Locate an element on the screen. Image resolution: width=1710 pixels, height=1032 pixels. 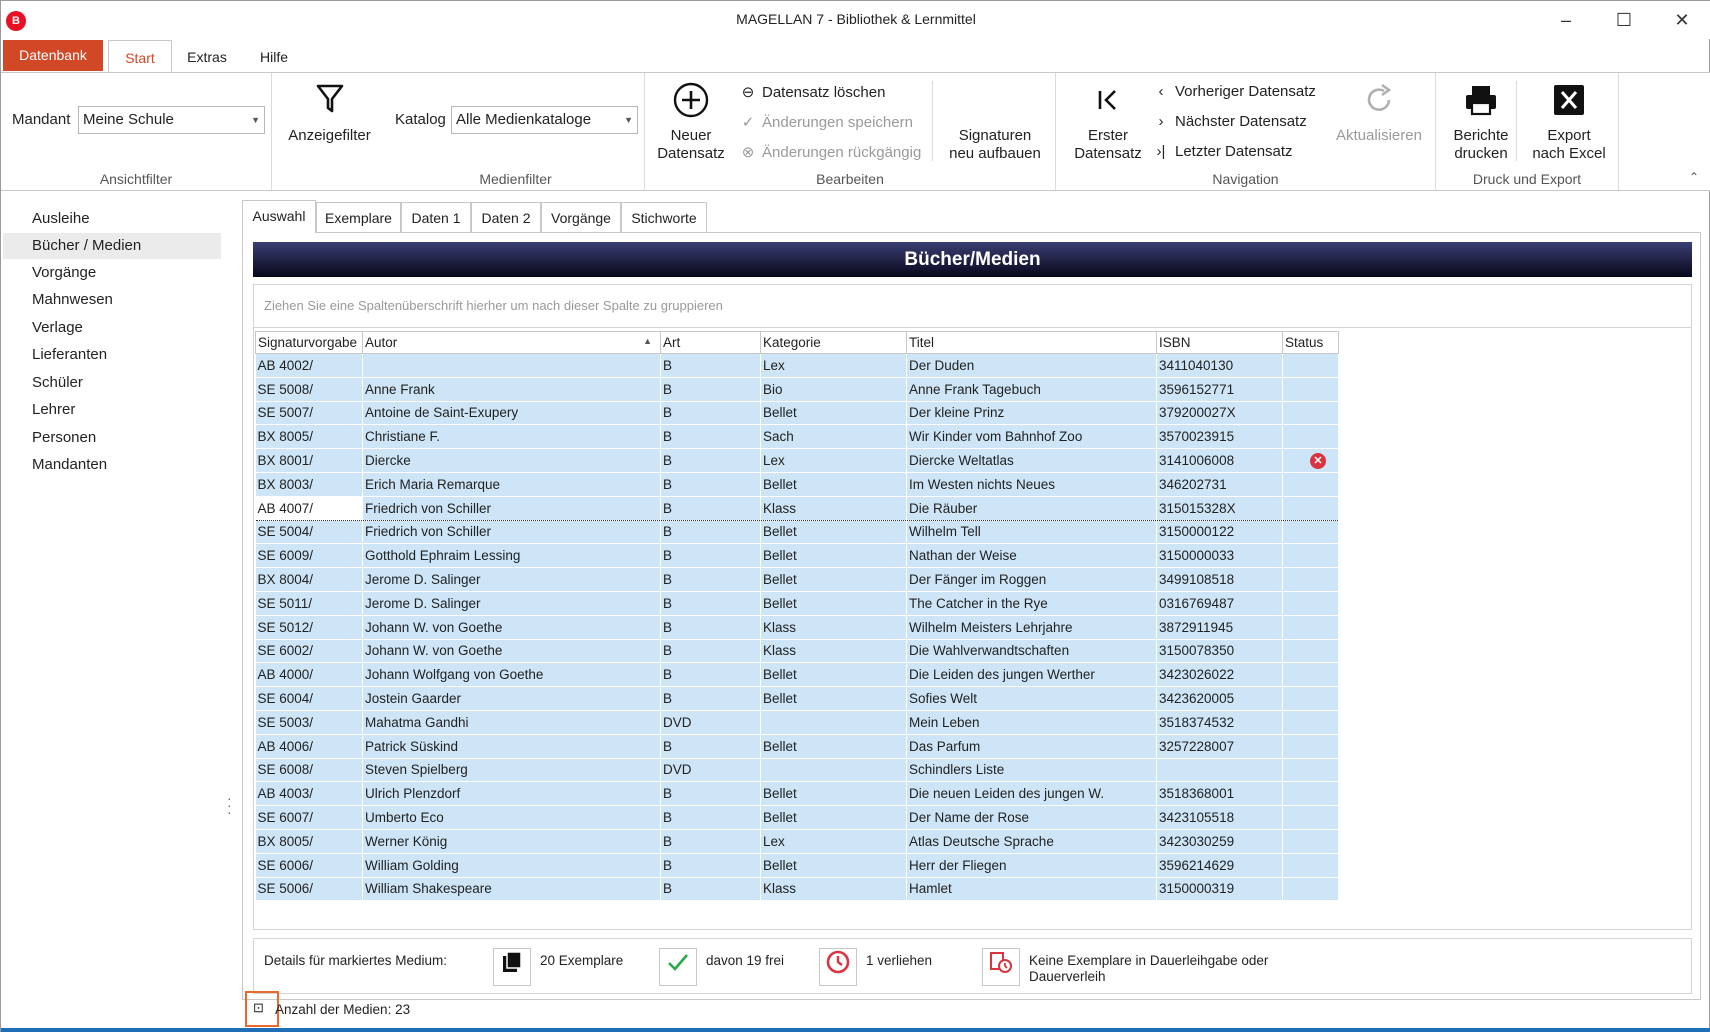
table-cell: Hamlet is located at coordinates (1031, 889).